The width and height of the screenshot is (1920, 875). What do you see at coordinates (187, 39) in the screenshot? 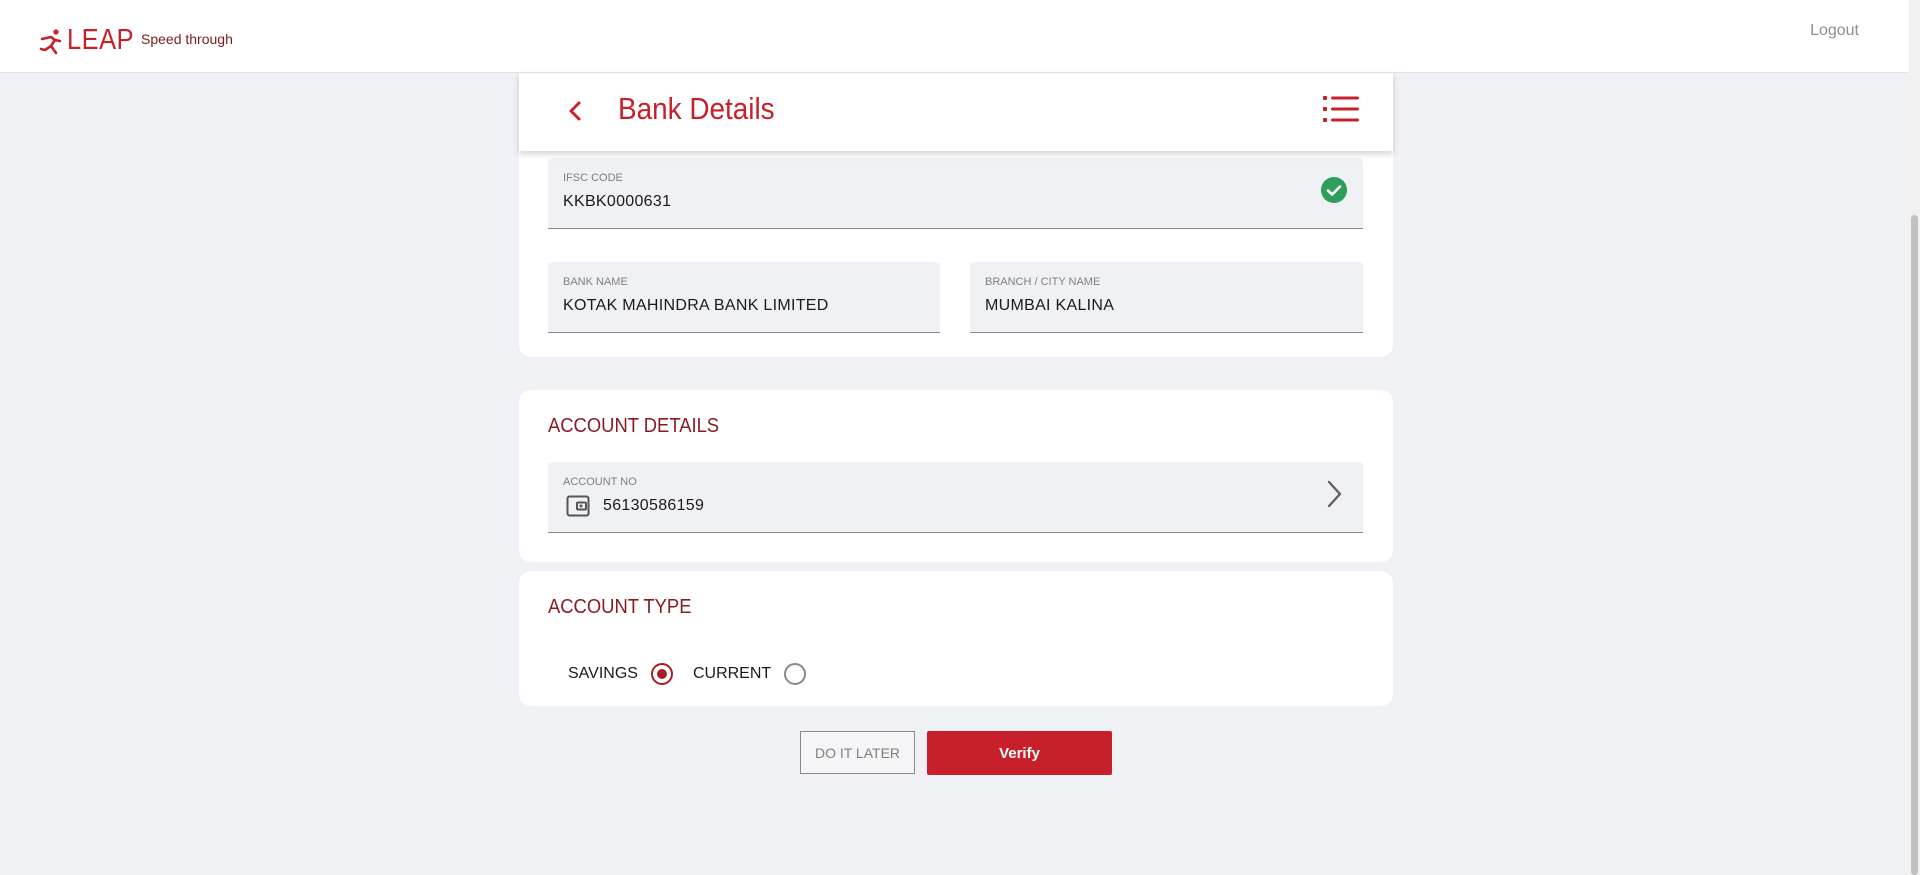
I see `tagline: Speed through` at bounding box center [187, 39].